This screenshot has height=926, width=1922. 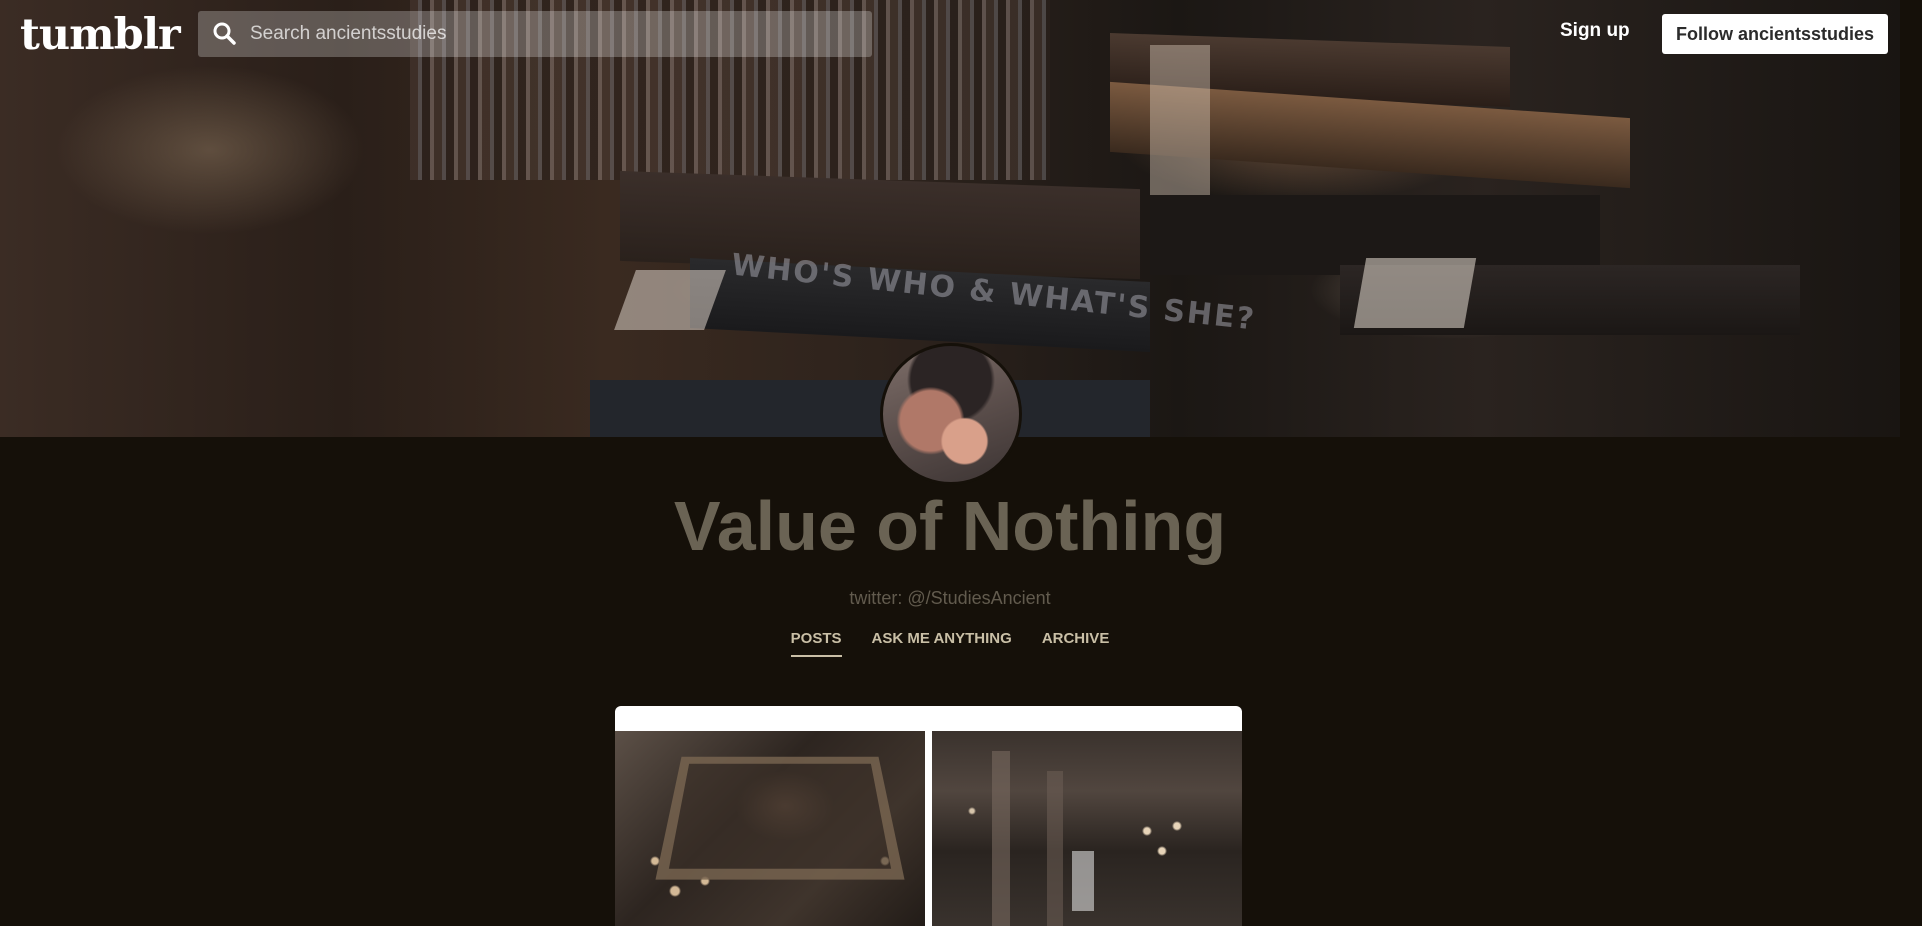 What do you see at coordinates (950, 526) in the screenshot?
I see `blog-title: Value of Nothing` at bounding box center [950, 526].